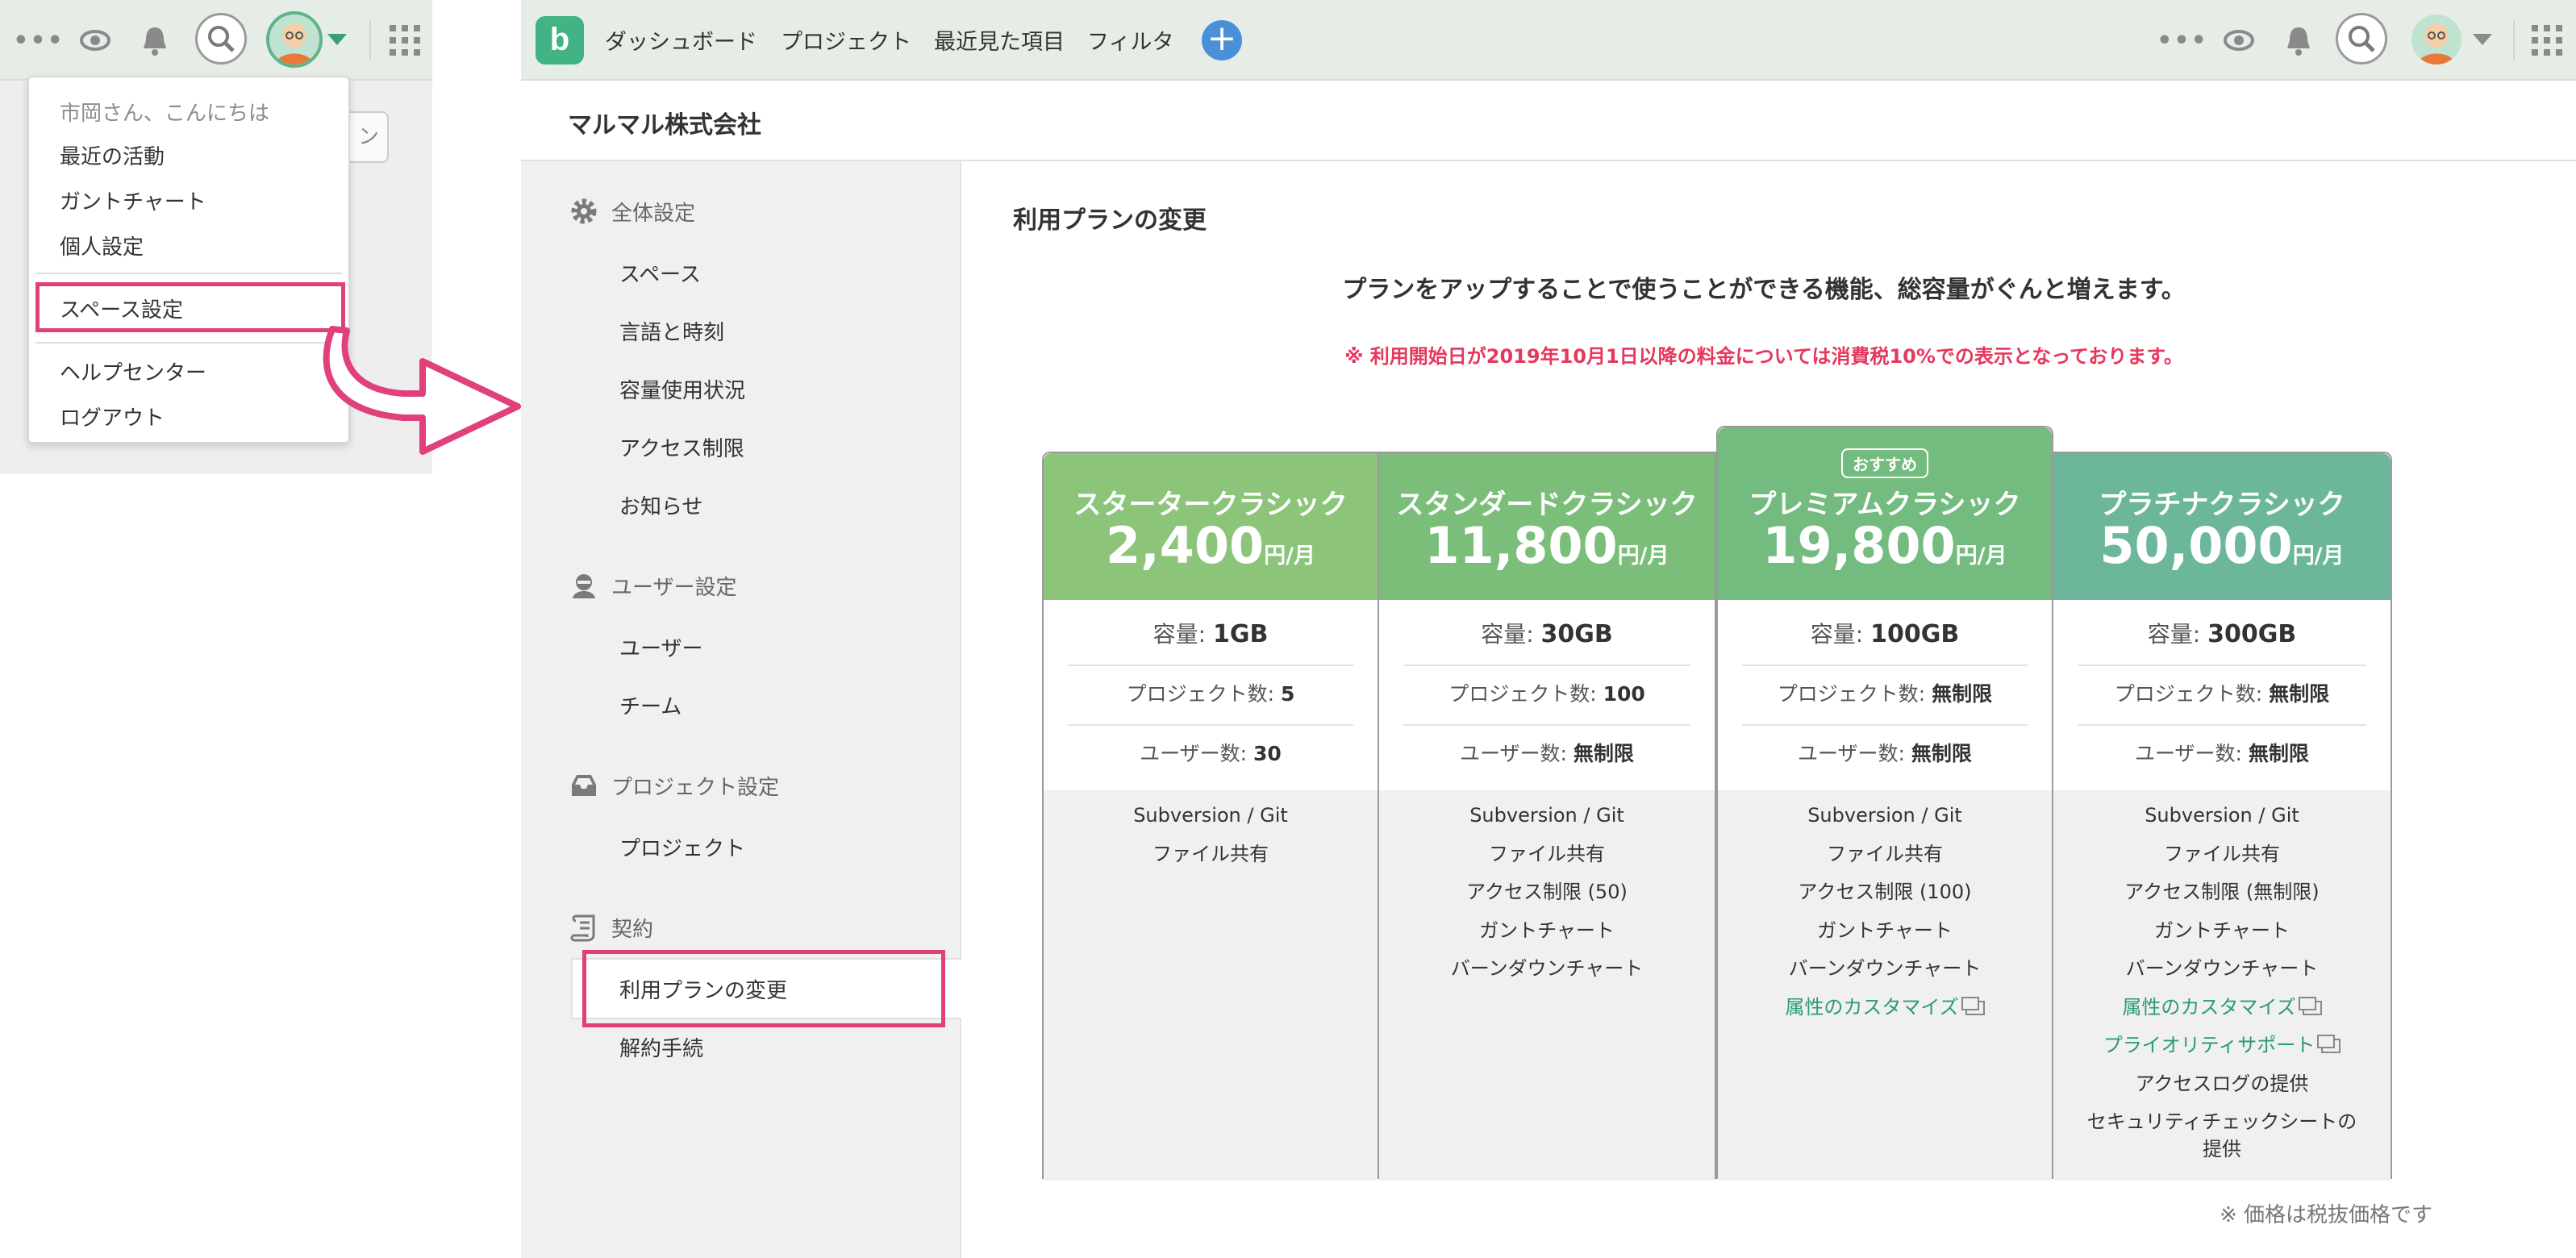  What do you see at coordinates (2209, 1045) in the screenshot?
I see `feature-label: プライオリティサポート` at bounding box center [2209, 1045].